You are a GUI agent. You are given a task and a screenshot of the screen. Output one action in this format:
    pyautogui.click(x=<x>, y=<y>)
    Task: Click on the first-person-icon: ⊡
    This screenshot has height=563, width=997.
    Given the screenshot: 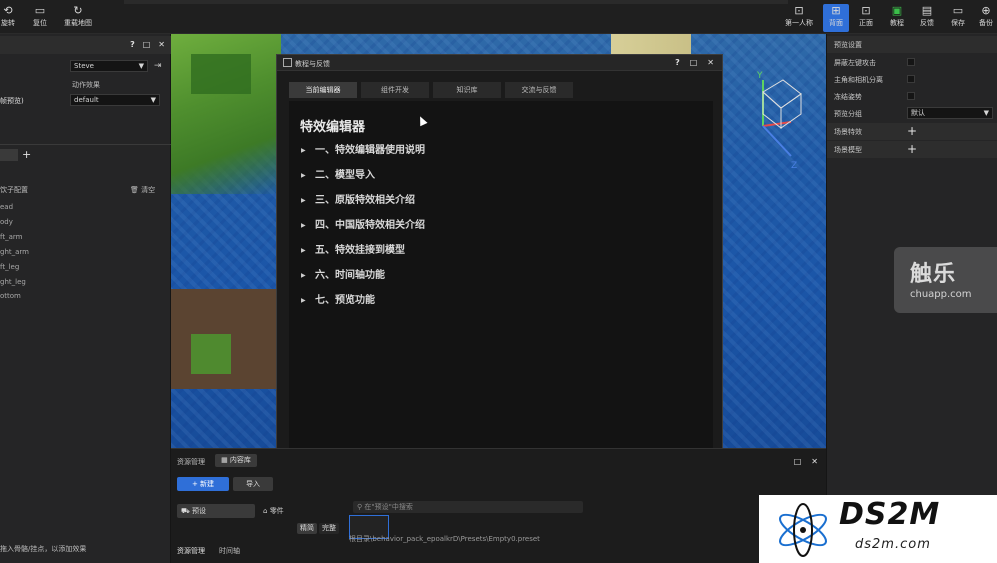 What is the action you would take?
    pyautogui.click(x=799, y=10)
    